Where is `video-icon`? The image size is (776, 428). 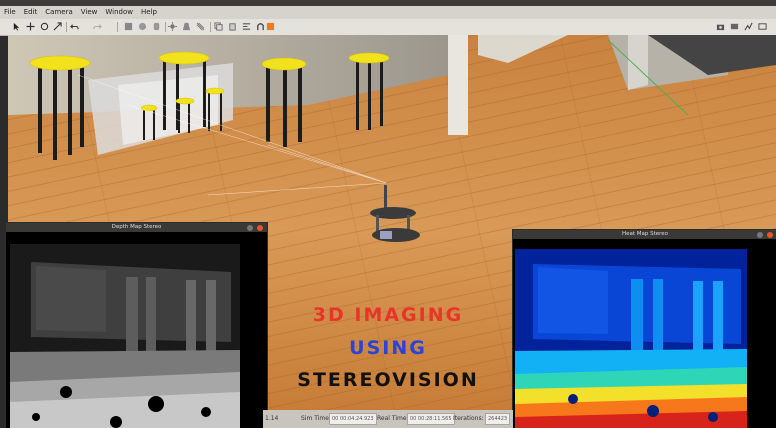
video-icon is located at coordinates (762, 26).